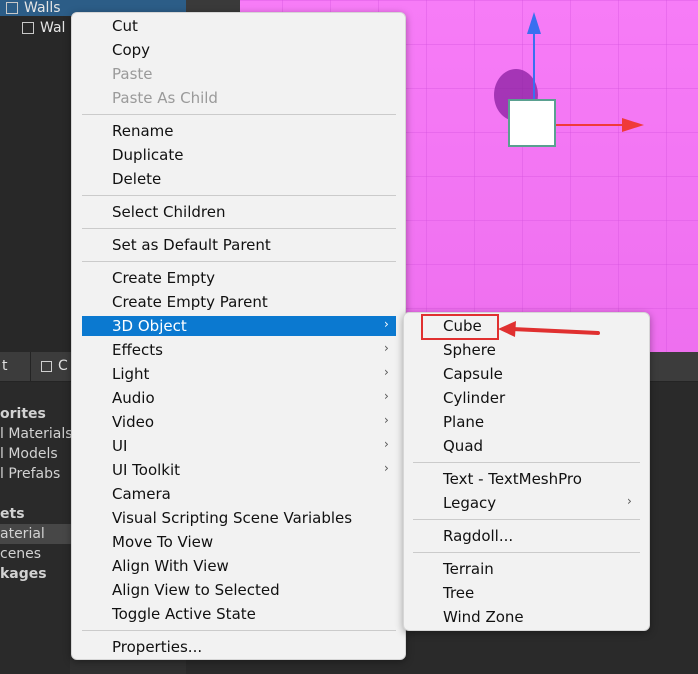  Describe the element at coordinates (130, 374) in the screenshot. I see `menu-item-light: Light` at that location.